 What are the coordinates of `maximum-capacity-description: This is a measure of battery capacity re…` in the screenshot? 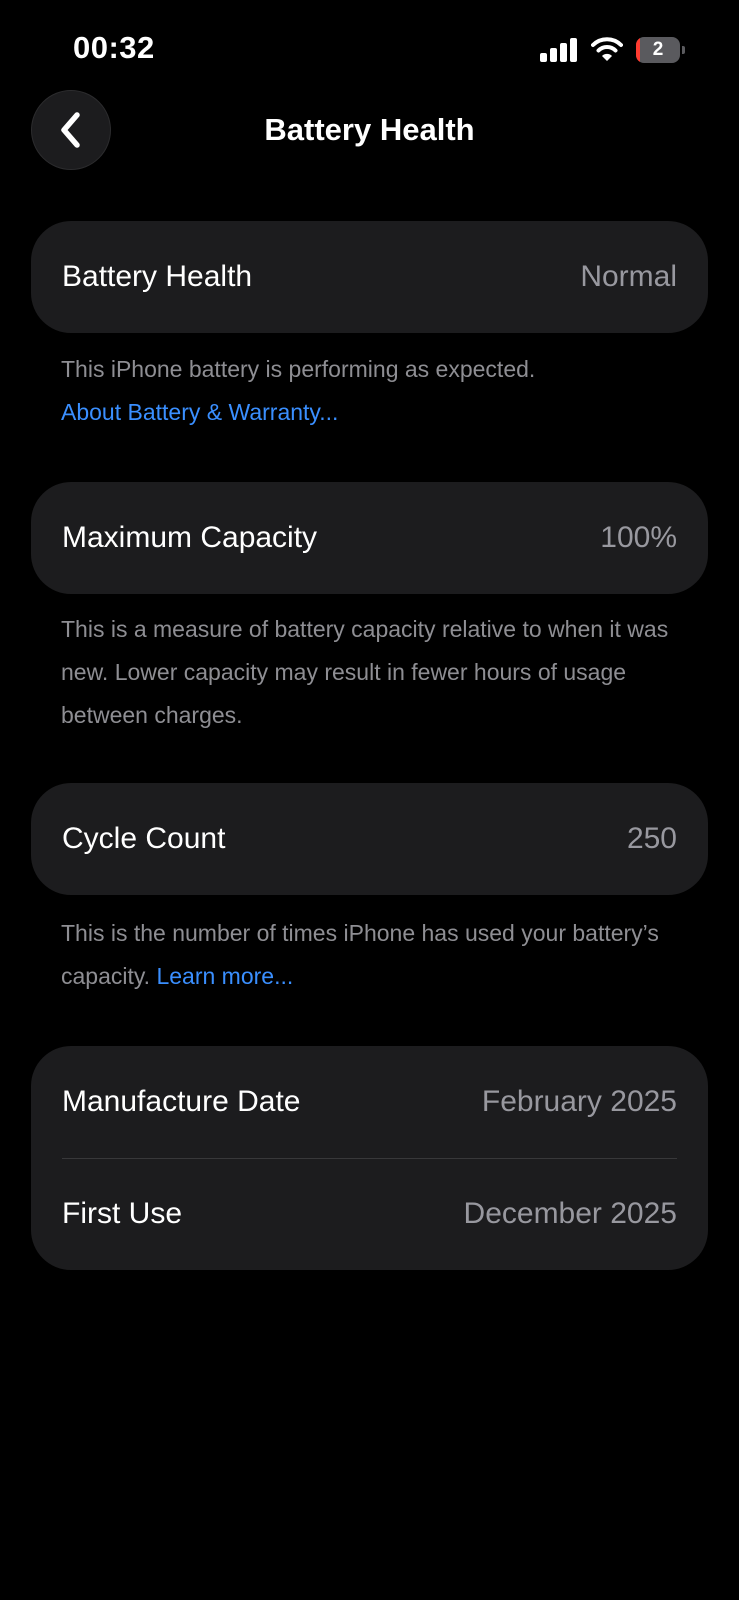 It's located at (365, 672).